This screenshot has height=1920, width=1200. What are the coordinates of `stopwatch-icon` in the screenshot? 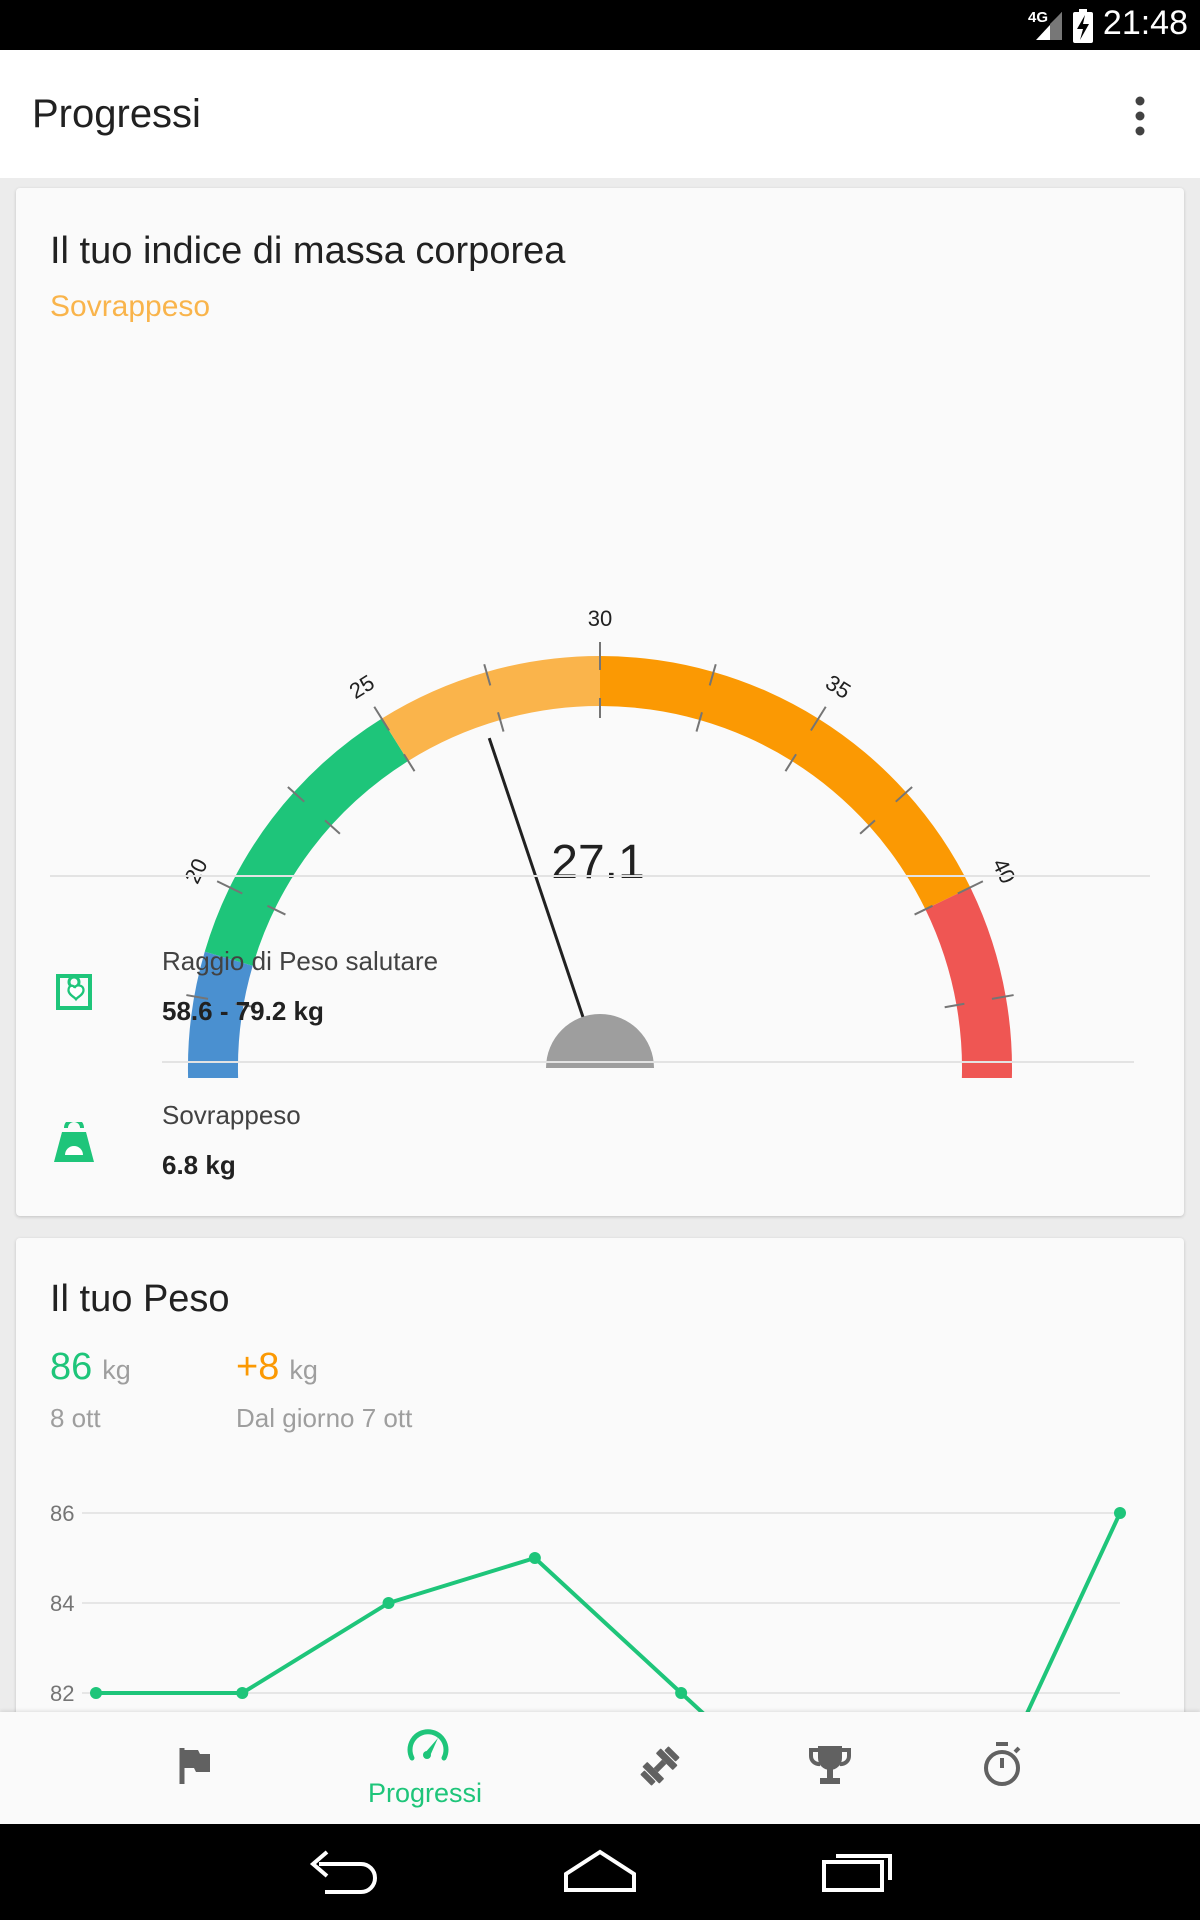 It's located at (1002, 1764).